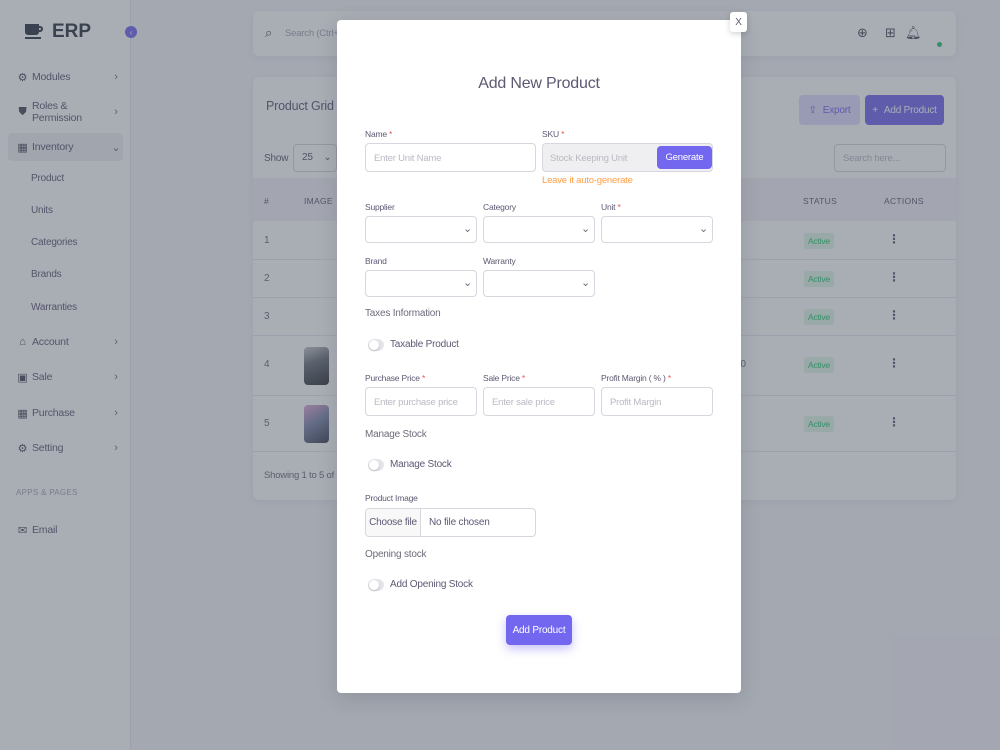 Image resolution: width=1000 pixels, height=750 pixels. Describe the element at coordinates (587, 180) in the screenshot. I see `sku-hint: Leave it auto-generate` at that location.